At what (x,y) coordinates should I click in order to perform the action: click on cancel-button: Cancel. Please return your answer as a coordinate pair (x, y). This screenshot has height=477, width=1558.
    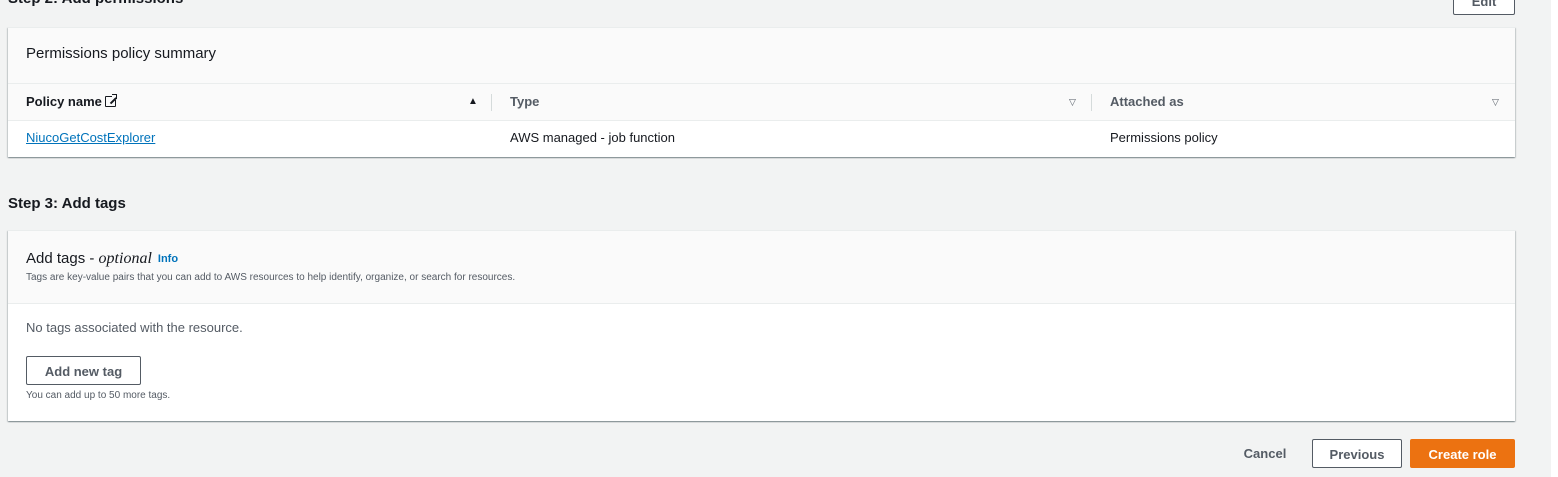
    Looking at the image, I should click on (1265, 453).